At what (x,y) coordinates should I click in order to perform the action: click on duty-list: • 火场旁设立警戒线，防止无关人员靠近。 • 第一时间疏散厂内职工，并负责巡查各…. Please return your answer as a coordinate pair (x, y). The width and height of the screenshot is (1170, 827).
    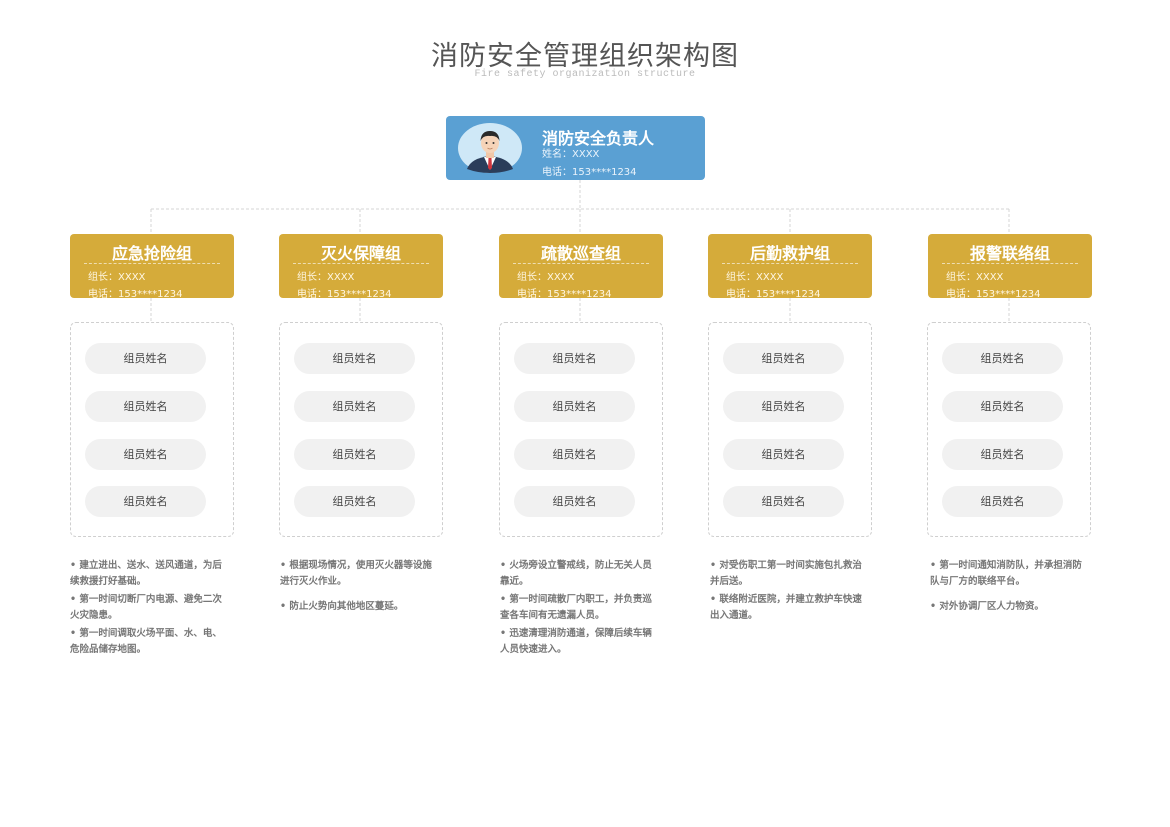
    Looking at the image, I should click on (580, 609).